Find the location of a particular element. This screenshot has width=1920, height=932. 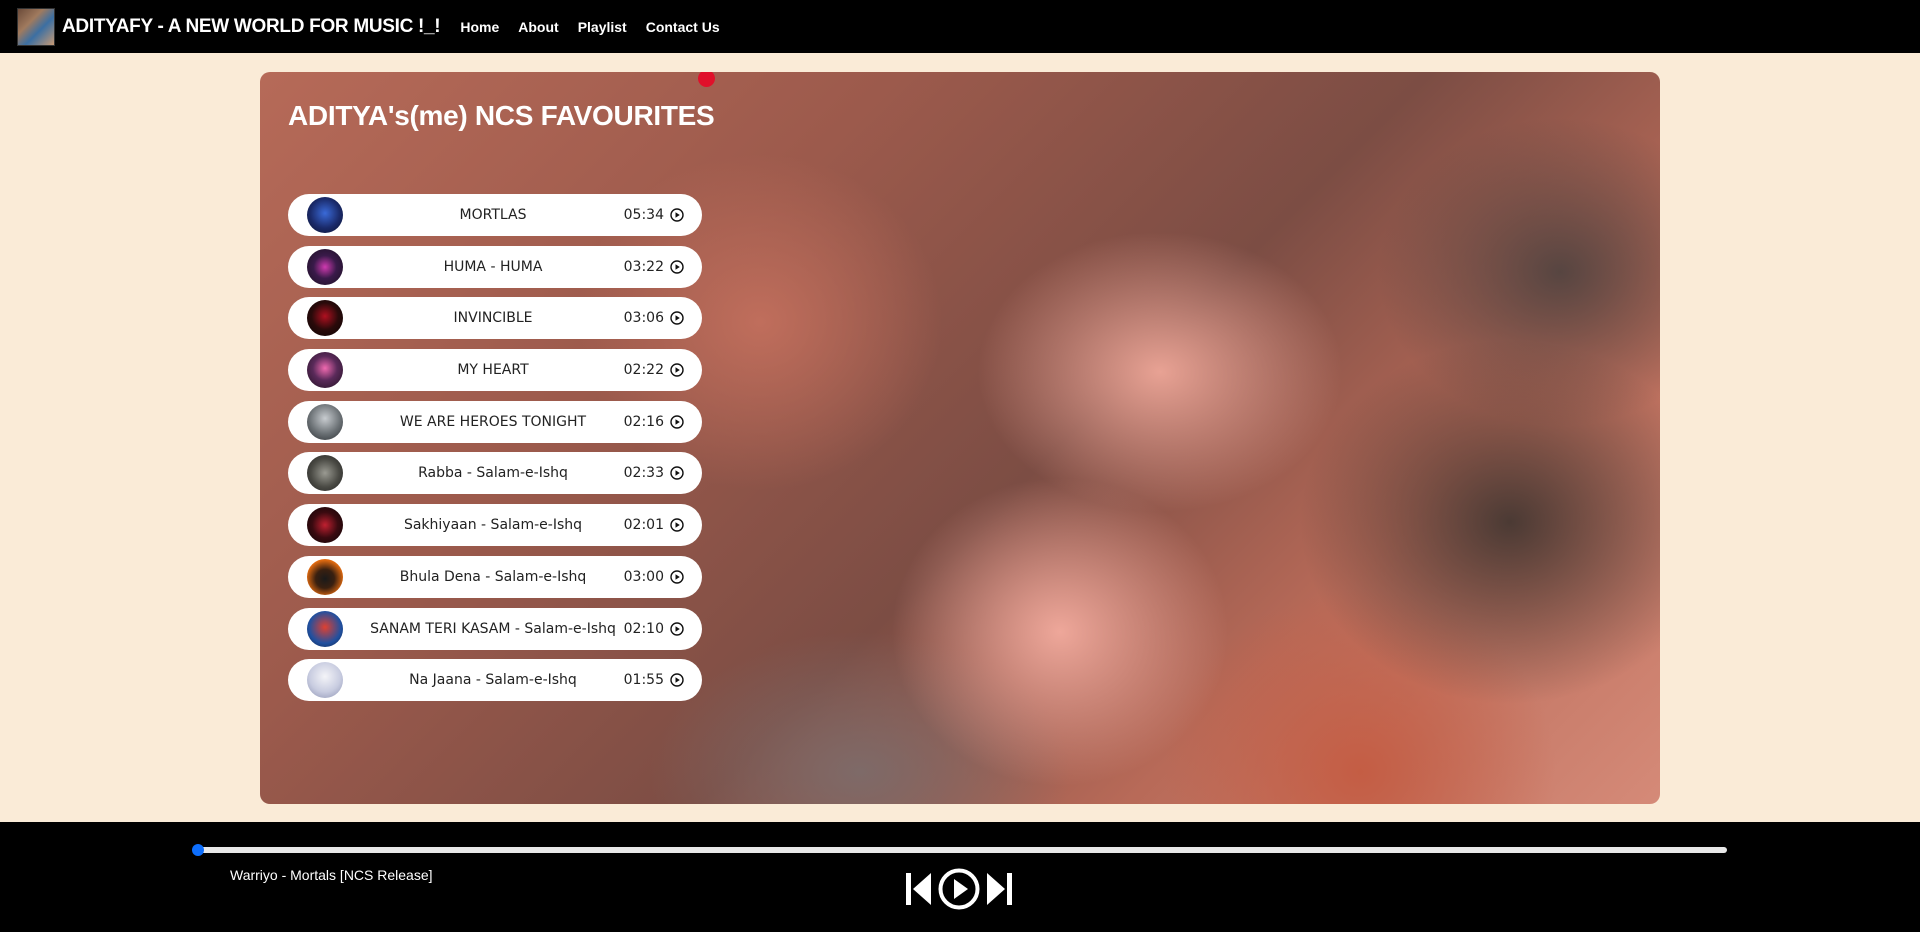

now-playing-title: Warriyo - Mortals [NCS Release] is located at coordinates (331, 875).